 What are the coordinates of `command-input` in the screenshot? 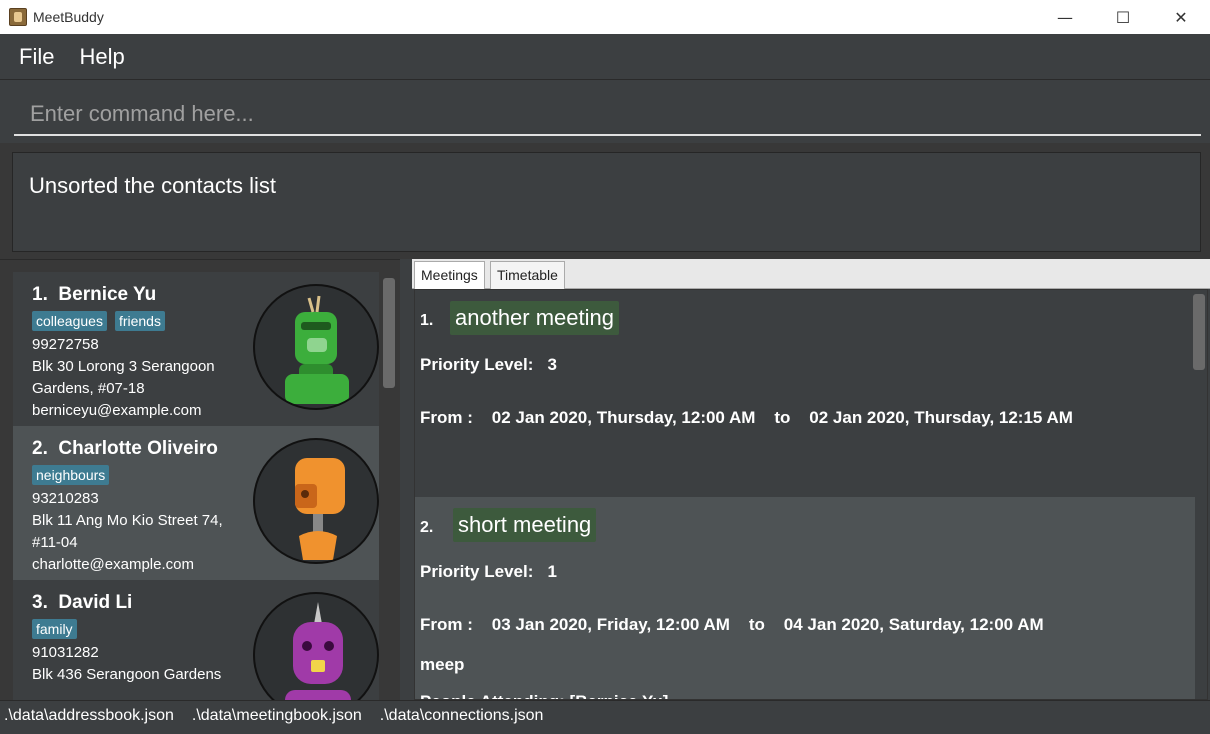 It's located at (607, 115).